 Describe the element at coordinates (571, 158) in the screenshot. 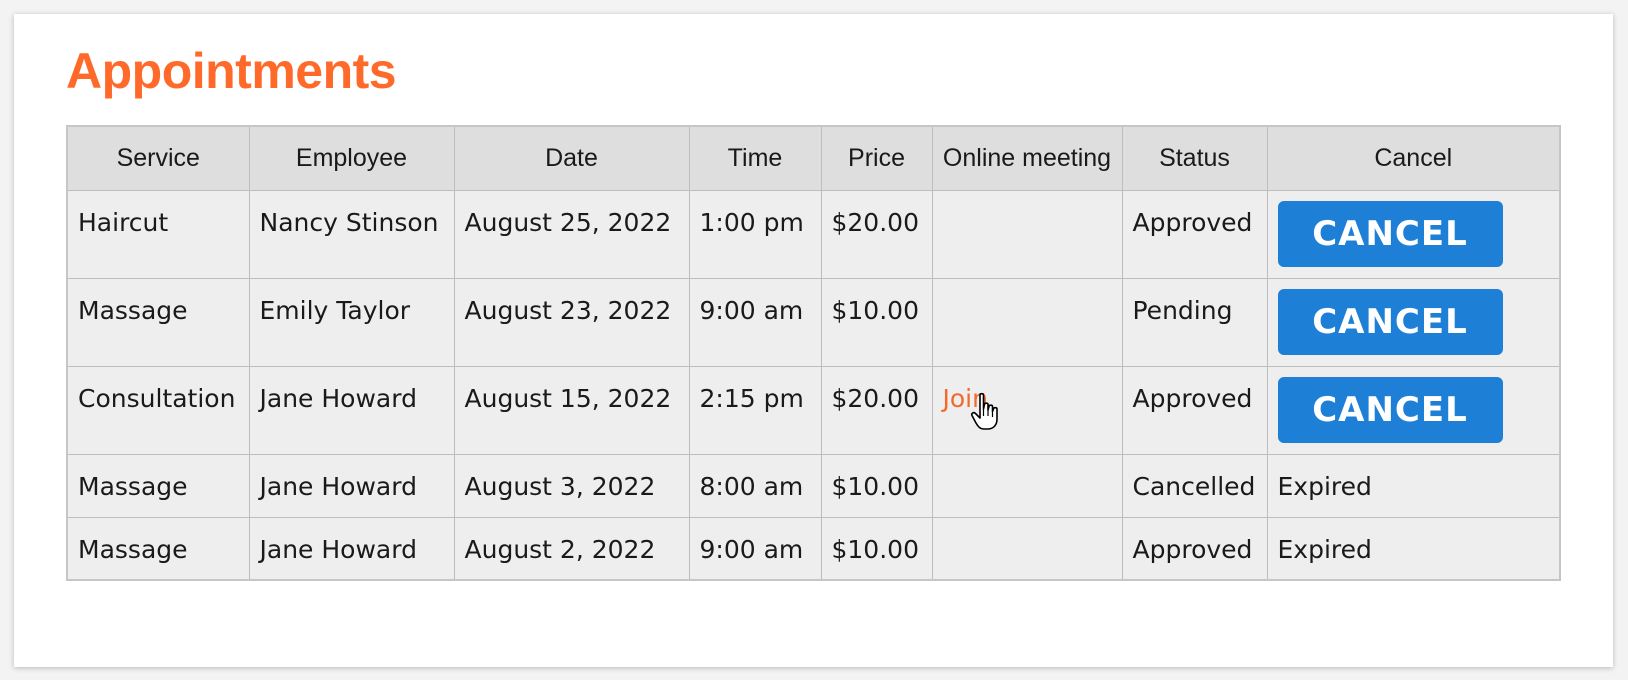

I see `column-header-date: Date` at that location.